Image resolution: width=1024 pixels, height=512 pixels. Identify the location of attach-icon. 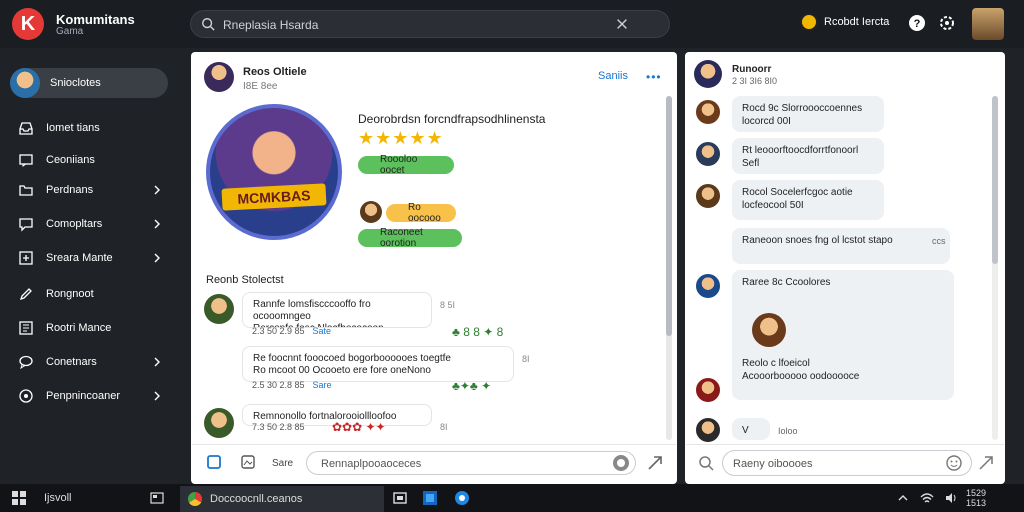
(214, 462).